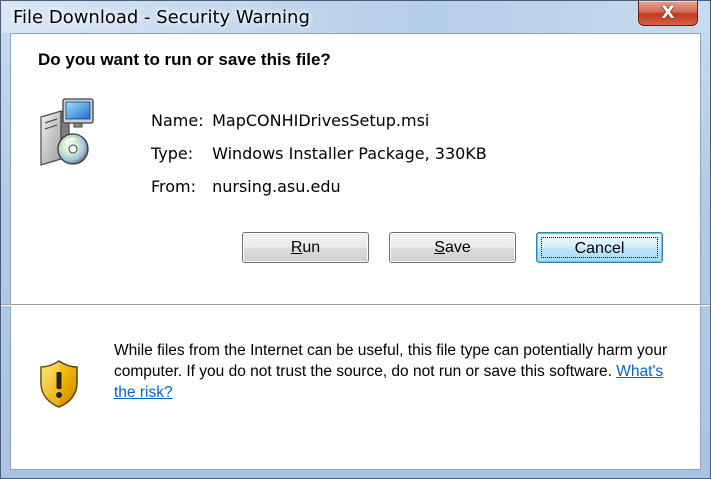 The image size is (711, 479). I want to click on file-name-label: Name:, so click(177, 120).